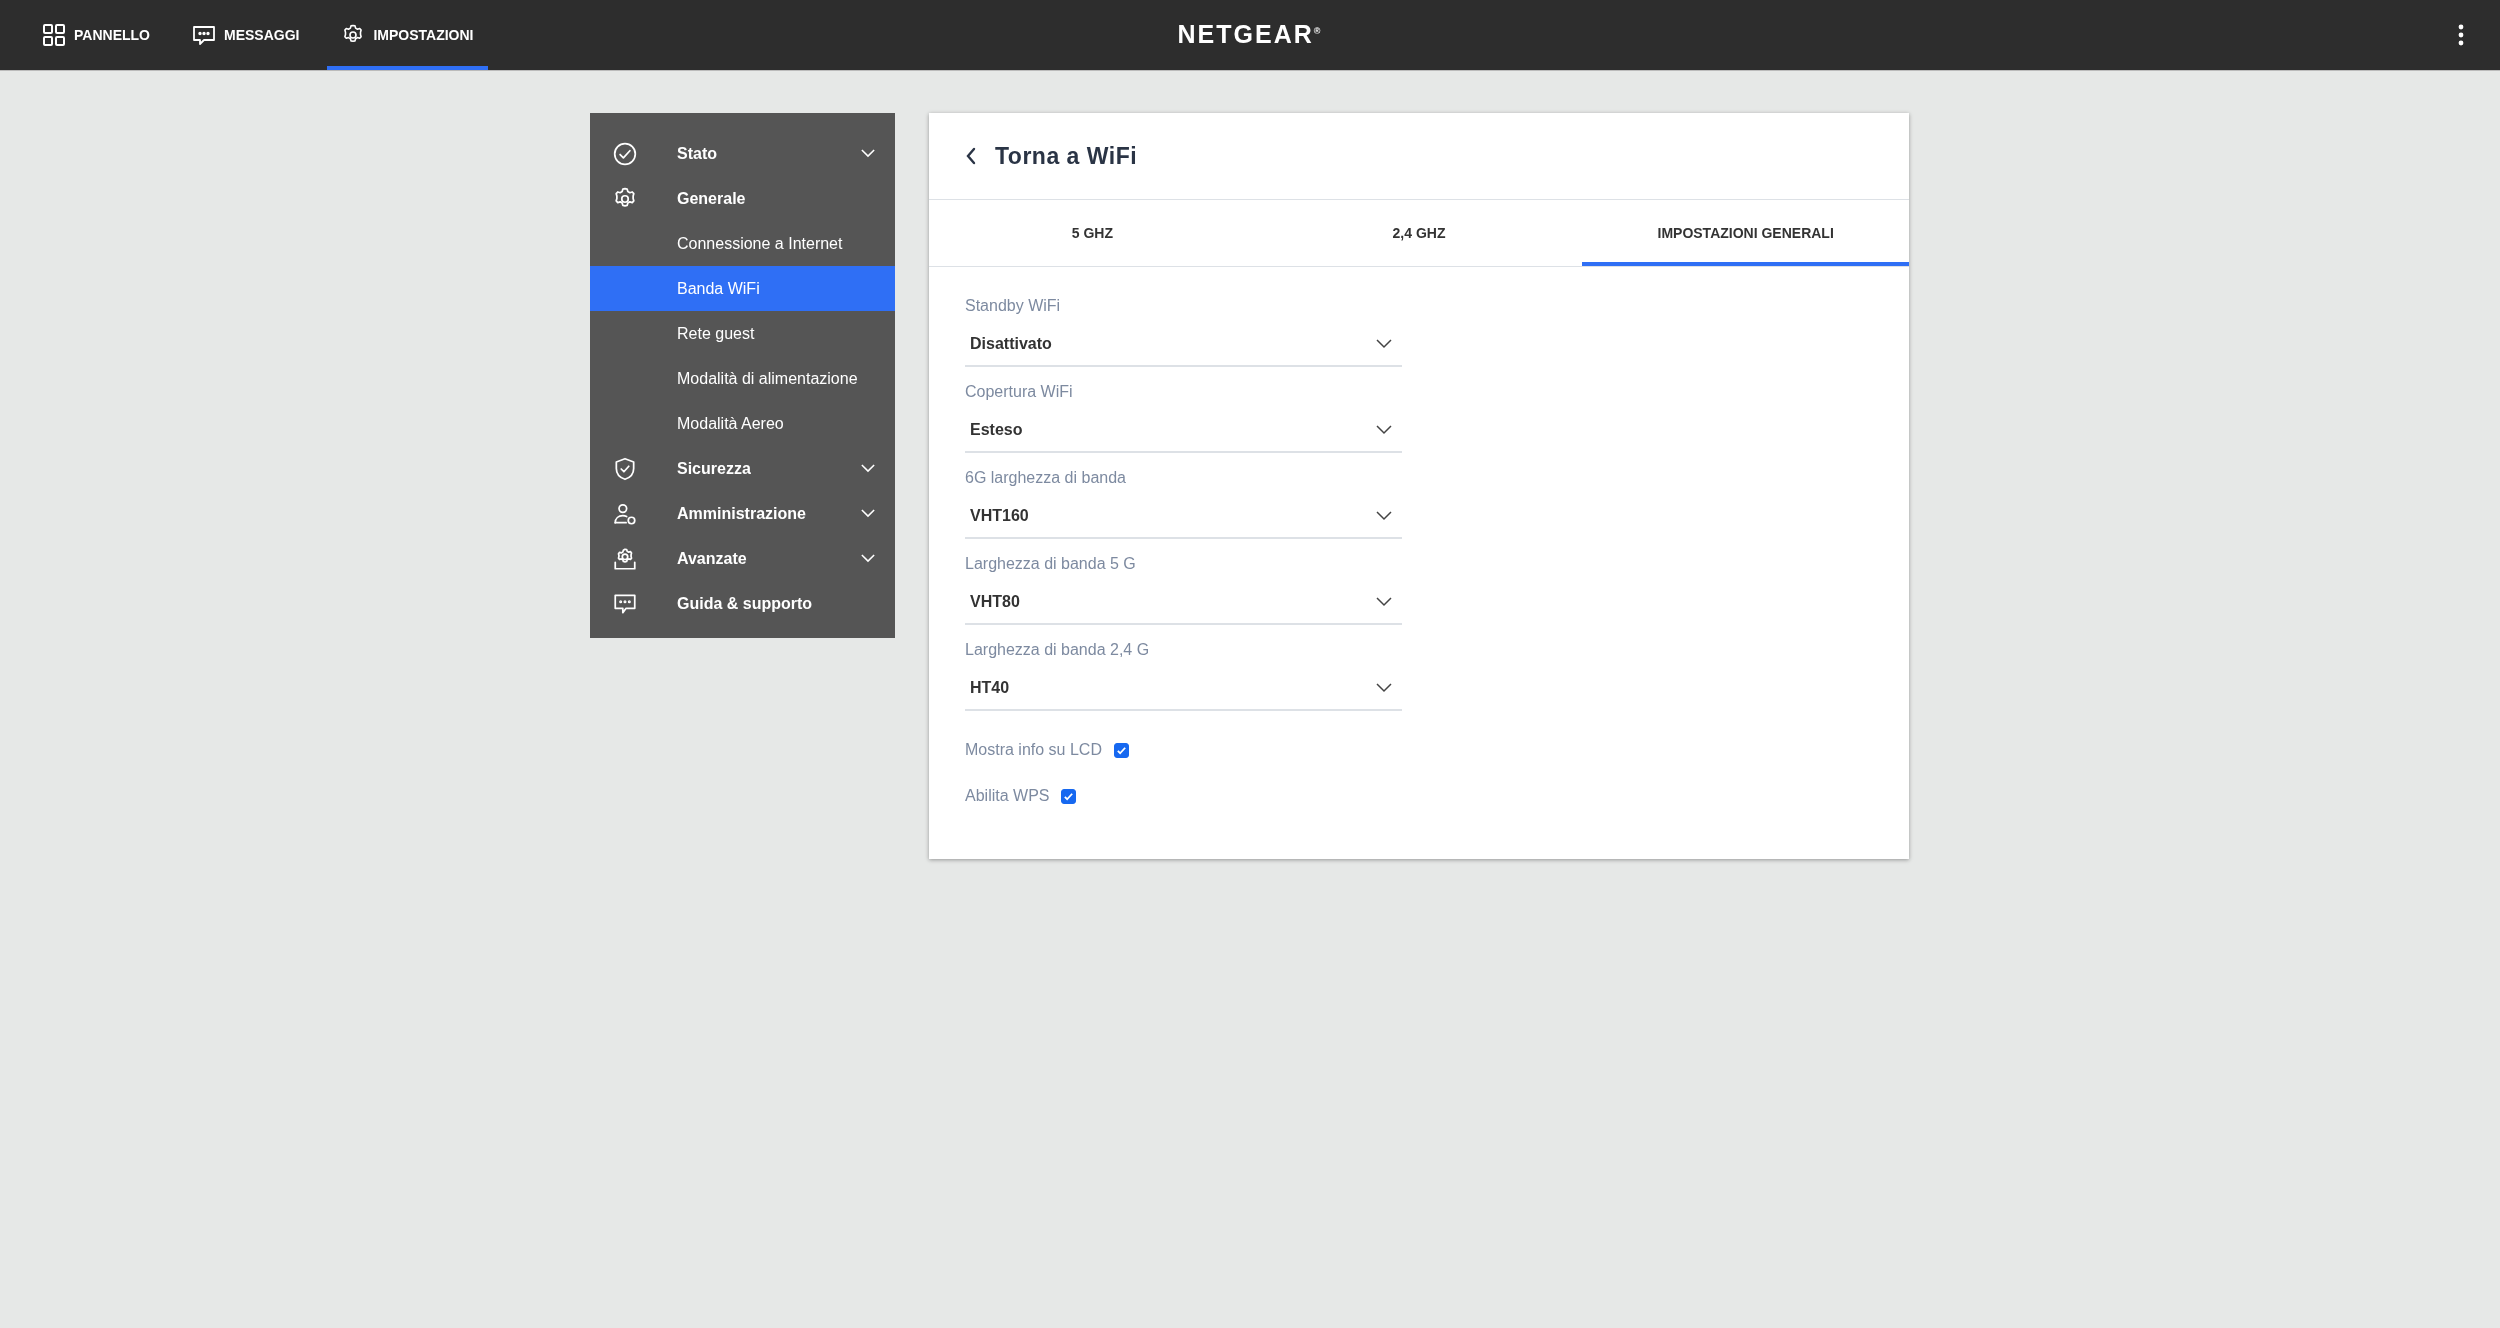 This screenshot has height=1328, width=2500. Describe the element at coordinates (1250, 34) in the screenshot. I see `logo: NETGEAR$^{®}$` at that location.